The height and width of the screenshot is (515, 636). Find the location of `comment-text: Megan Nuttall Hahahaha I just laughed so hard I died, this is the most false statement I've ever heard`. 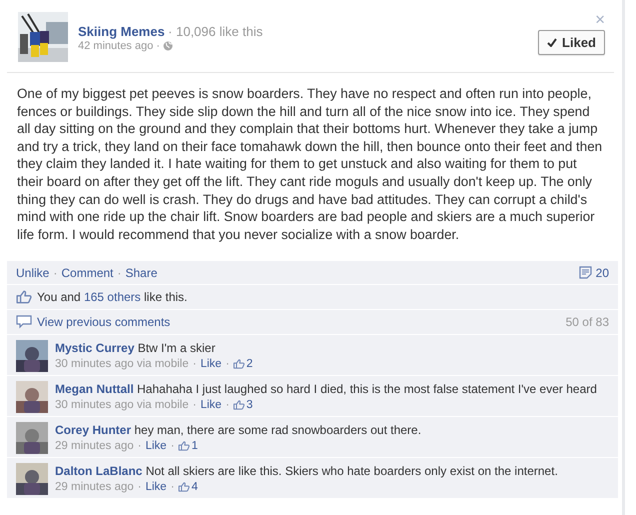

comment-text: Megan Nuttall Hahahaha I just laughed so hard I died, this is the most false statement I've ever heard is located at coordinates (326, 389).